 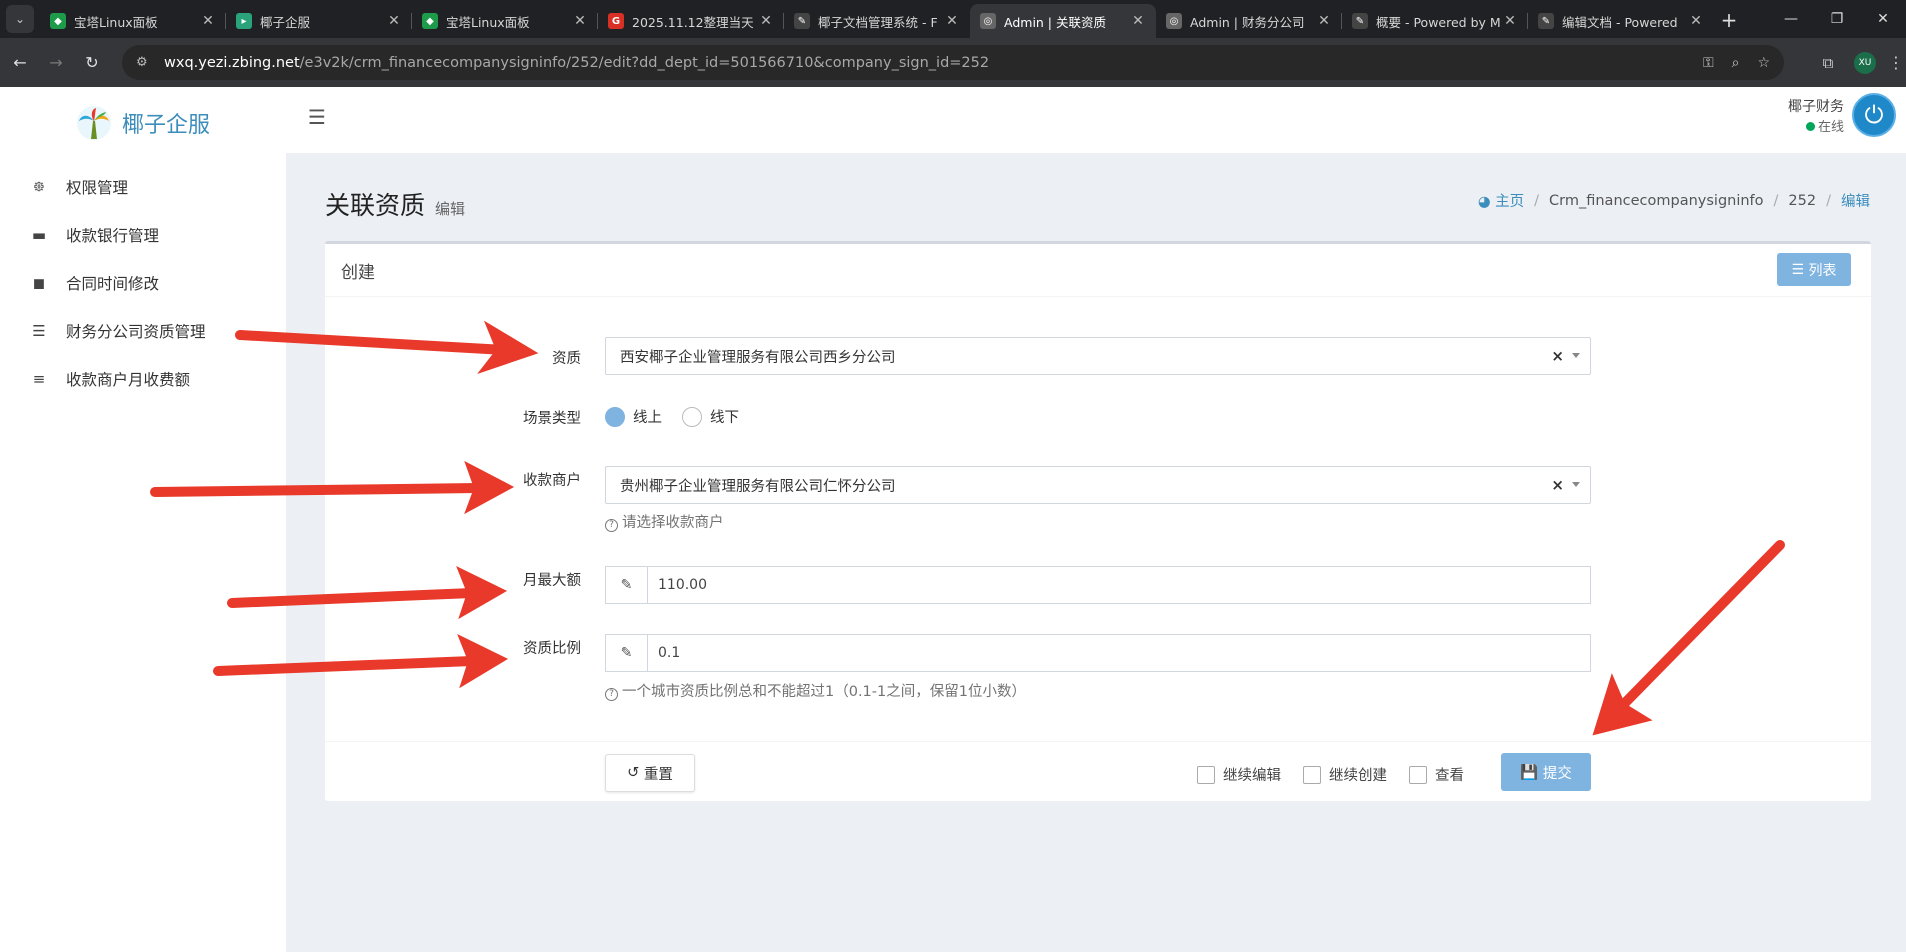 I want to click on hamburger-menu-icon: ☰, so click(x=317, y=117).